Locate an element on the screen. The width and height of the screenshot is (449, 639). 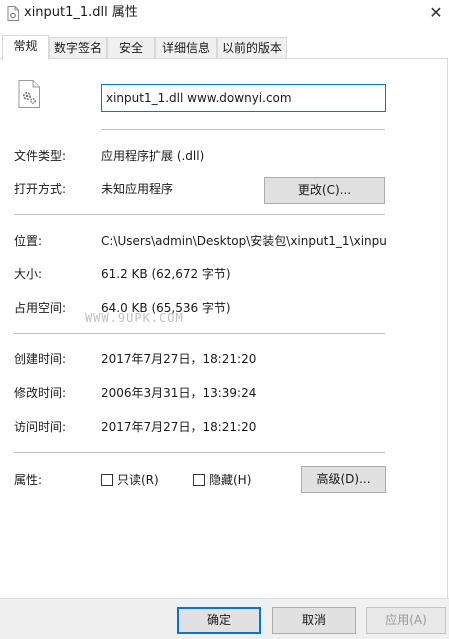
tab-general: 常规 is located at coordinates (25, 47).